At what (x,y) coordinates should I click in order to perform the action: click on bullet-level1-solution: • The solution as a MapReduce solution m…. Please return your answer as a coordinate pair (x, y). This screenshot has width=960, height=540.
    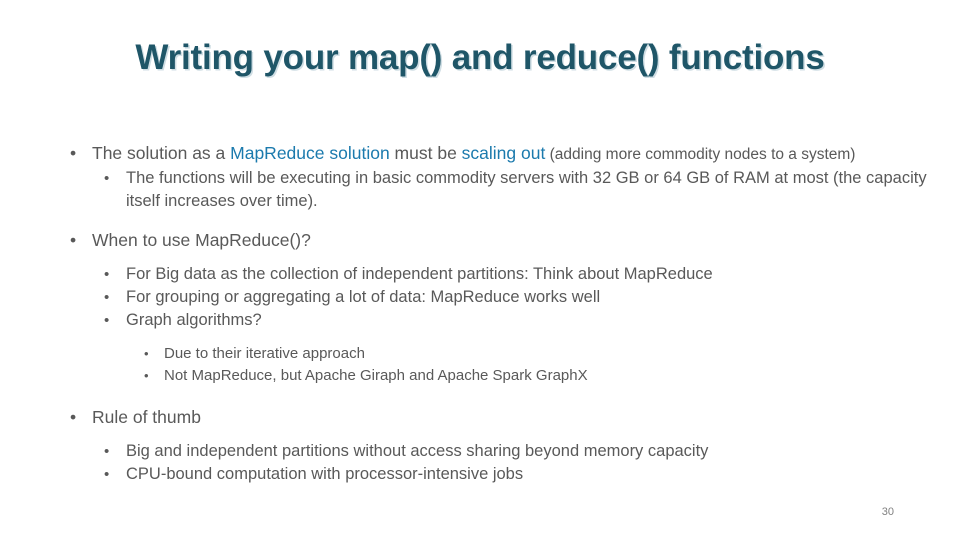
    Looking at the image, I should click on (515, 154).